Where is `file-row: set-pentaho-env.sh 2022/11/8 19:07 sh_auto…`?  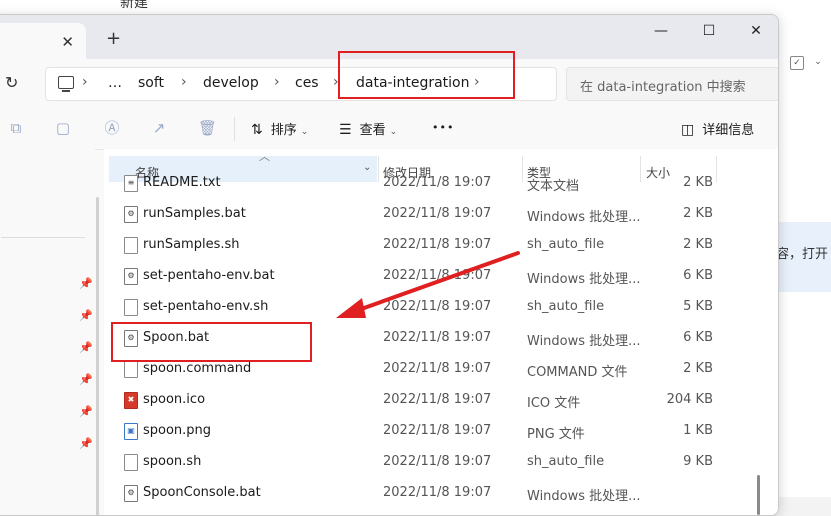 file-row: set-pentaho-env.sh 2022/11/8 19:07 sh_auto… is located at coordinates (441, 306).